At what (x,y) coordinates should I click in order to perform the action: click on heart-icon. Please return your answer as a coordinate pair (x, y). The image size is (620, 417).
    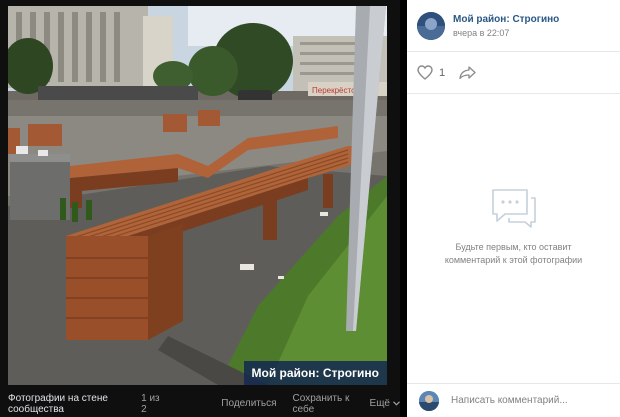
    Looking at the image, I should click on (425, 72).